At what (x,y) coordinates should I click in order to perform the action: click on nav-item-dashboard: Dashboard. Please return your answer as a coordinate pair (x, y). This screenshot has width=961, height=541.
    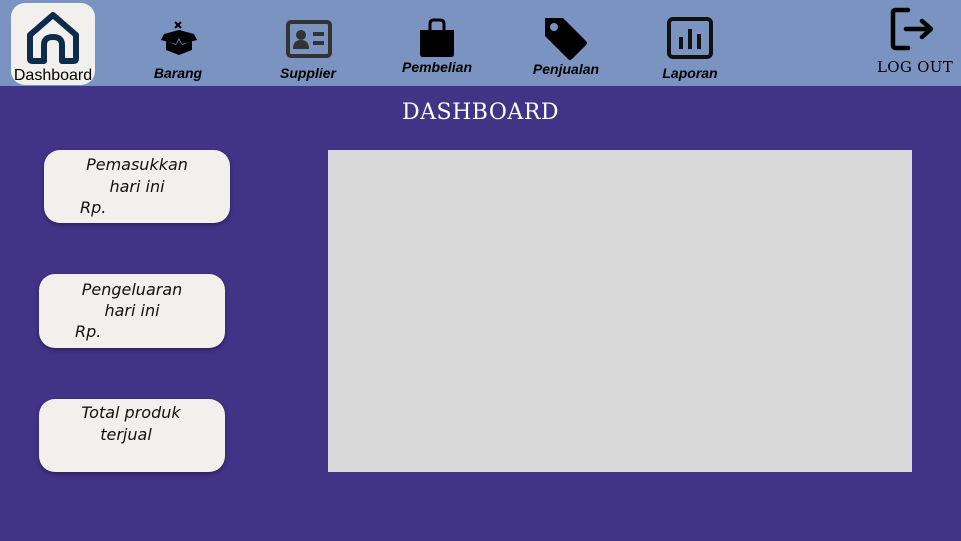
    Looking at the image, I should click on (53, 44).